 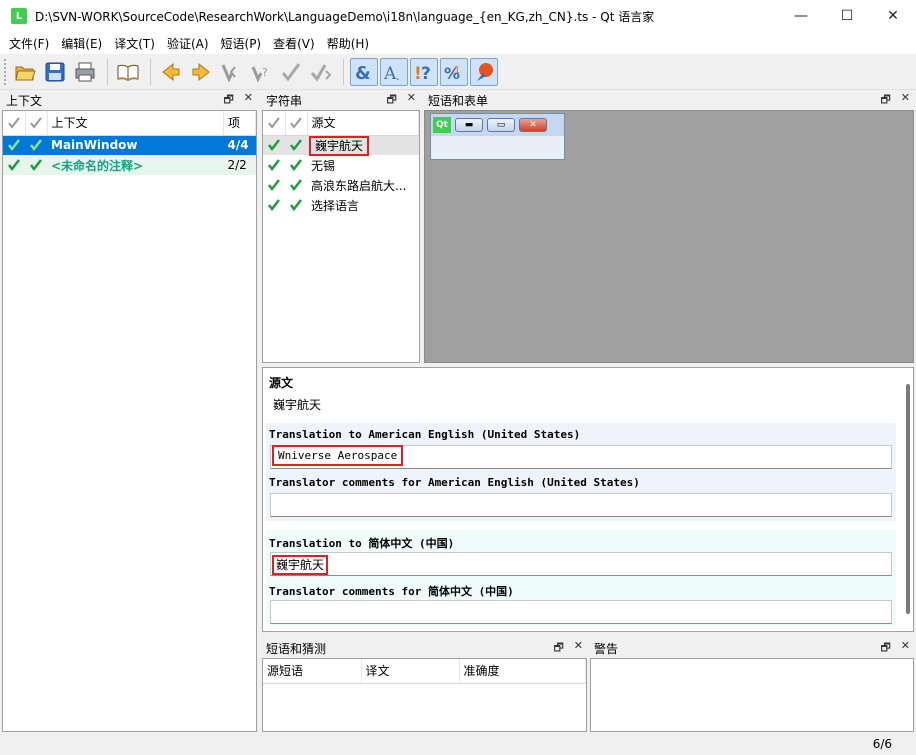 I want to click on app-icon: L, so click(x=19, y=16).